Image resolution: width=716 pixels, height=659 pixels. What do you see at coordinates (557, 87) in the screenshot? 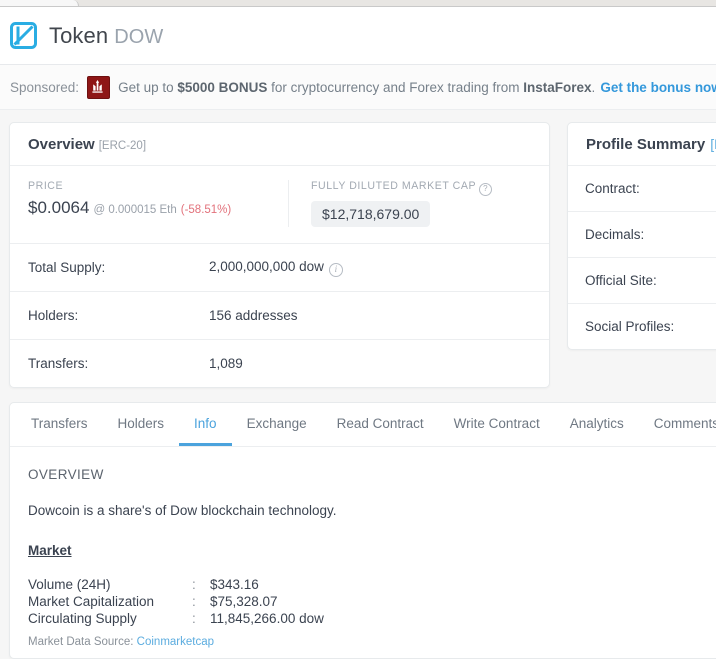
I see `sponsored-brand: InstaForex` at bounding box center [557, 87].